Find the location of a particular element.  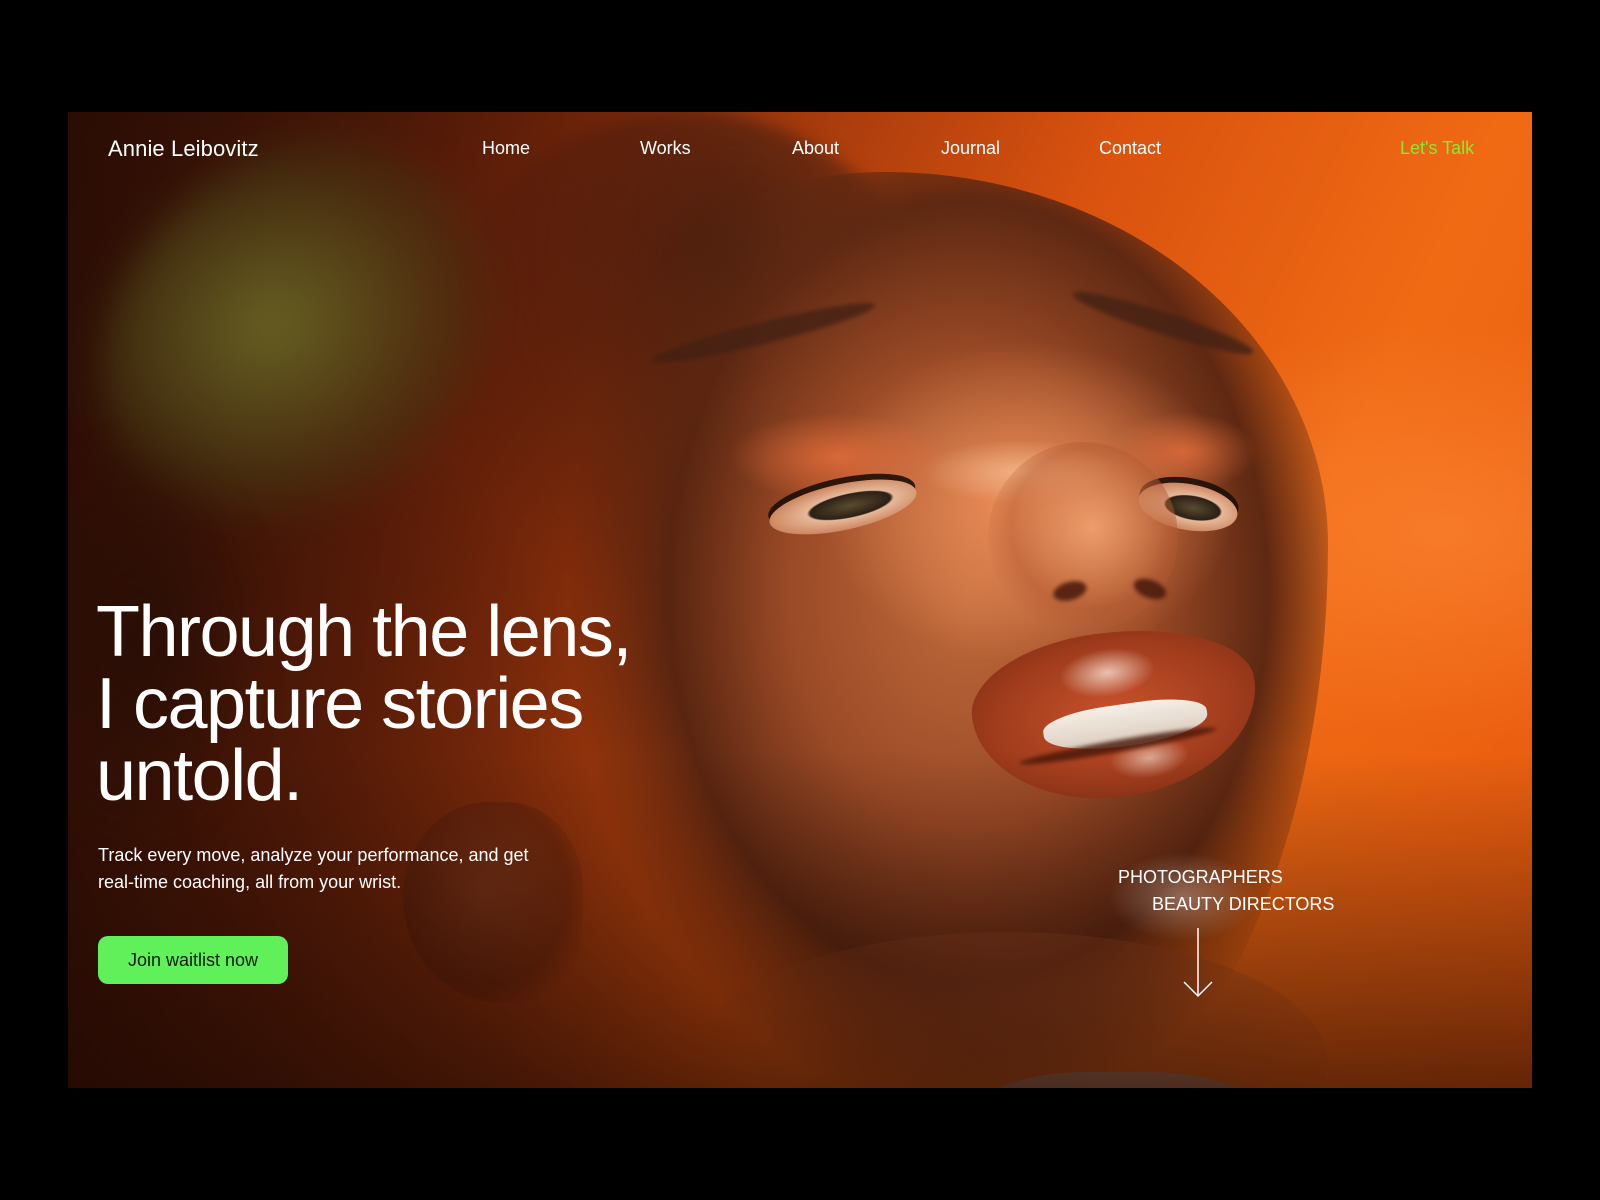

brand-logo: Annie Leibovitz is located at coordinates (183, 149).